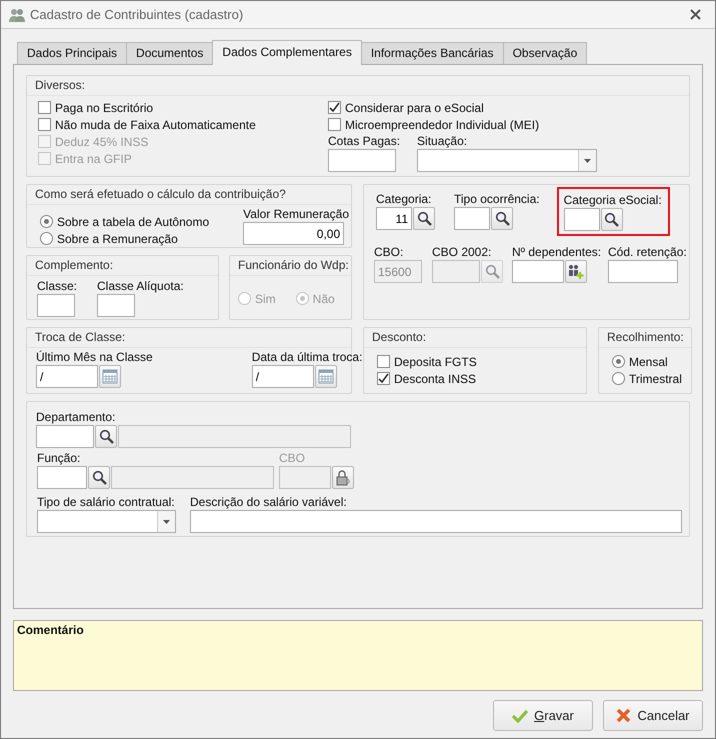 This screenshot has height=739, width=716. Describe the element at coordinates (520, 715) in the screenshot. I see `checkmark-icon` at that location.